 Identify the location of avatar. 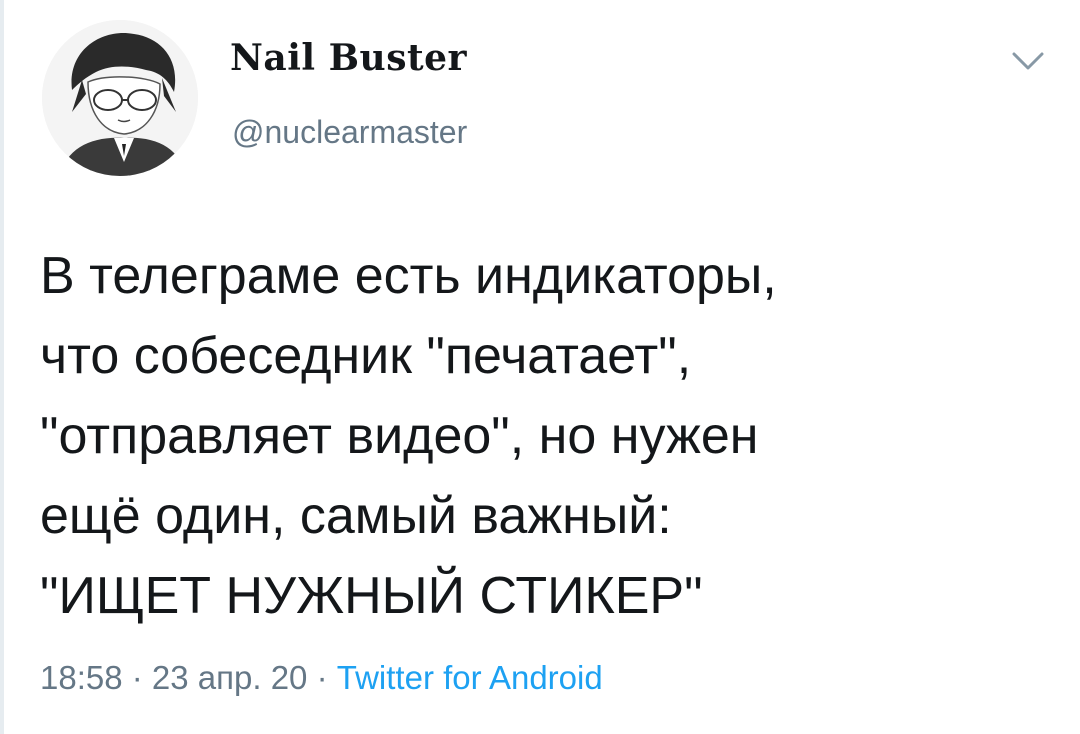
(120, 98).